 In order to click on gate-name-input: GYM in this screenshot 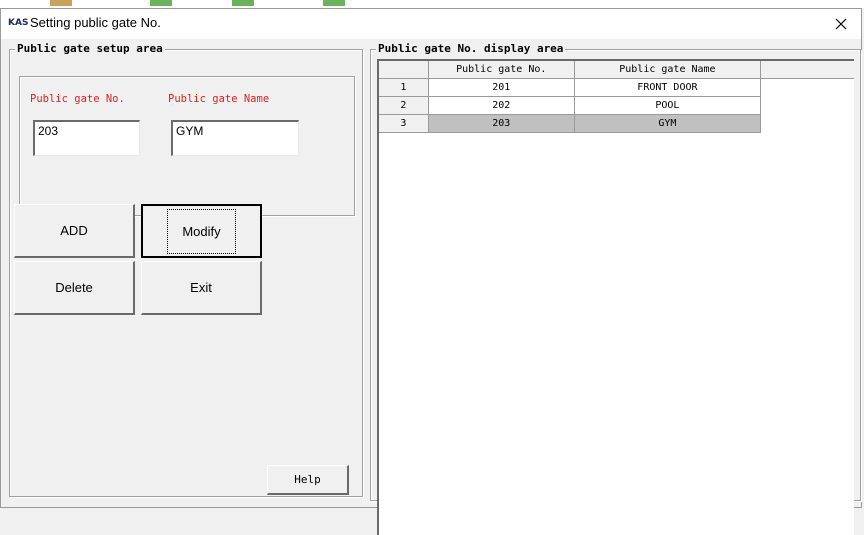, I will do `click(235, 138)`.